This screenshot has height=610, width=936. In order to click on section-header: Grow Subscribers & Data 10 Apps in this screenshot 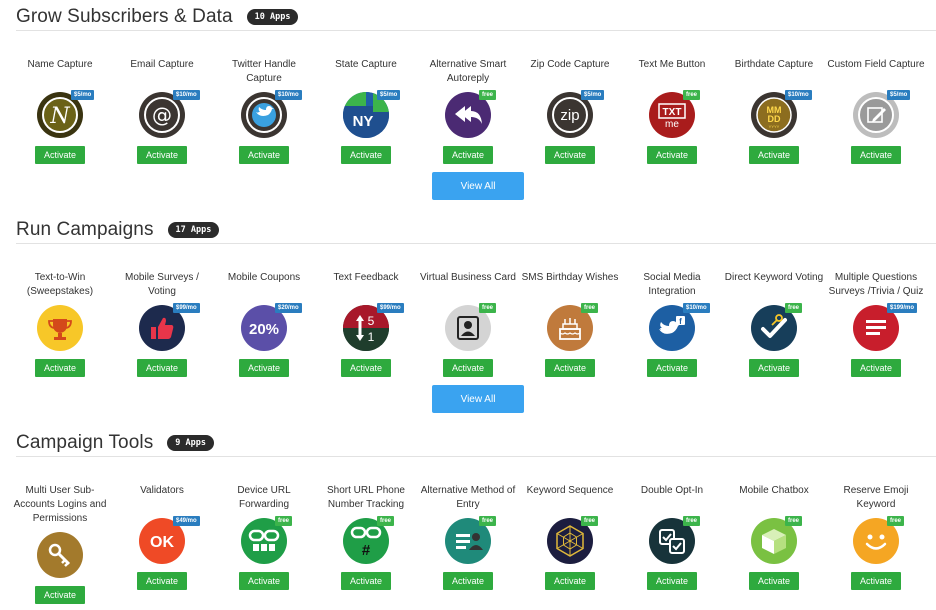, I will do `click(157, 17)`.